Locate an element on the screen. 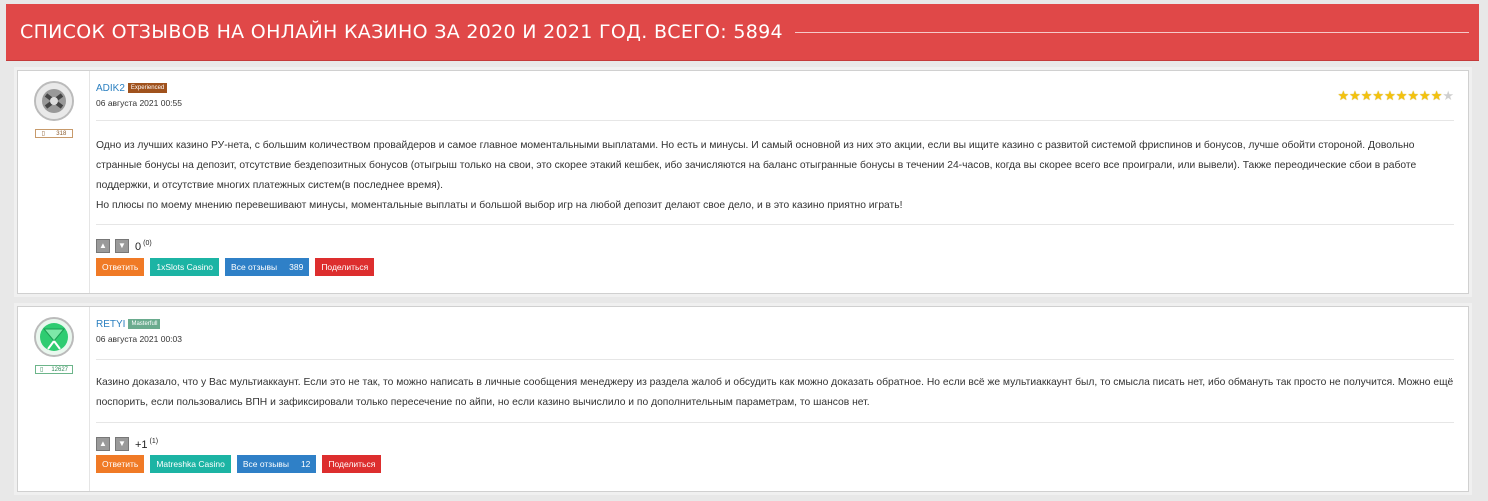 This screenshot has width=1488, height=501. status-badge: Masterfull is located at coordinates (144, 324).